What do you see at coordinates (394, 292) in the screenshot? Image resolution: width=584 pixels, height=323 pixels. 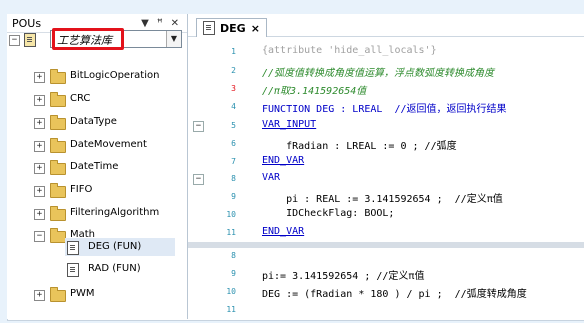 I see `code-line: DEG := (fRadian * 180 ) / pi ; //弧度转成角度` at bounding box center [394, 292].